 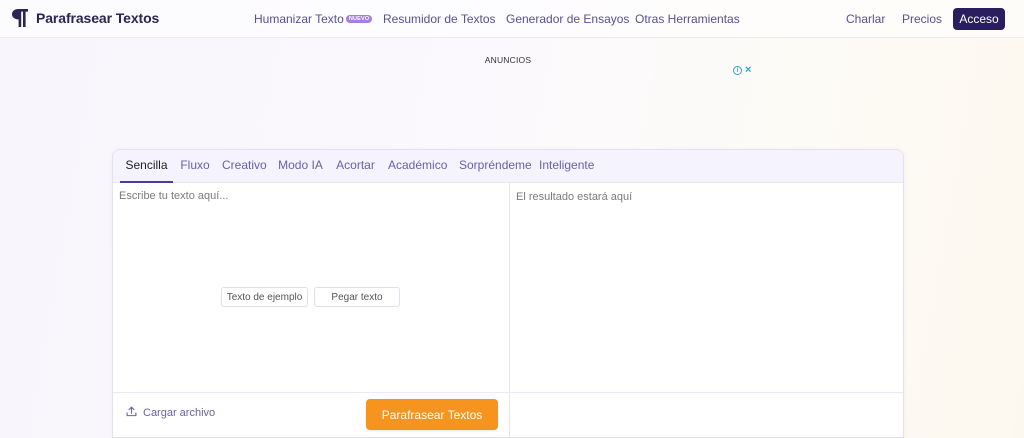 I want to click on nav-link-label: Otras Herramientas, so click(x=687, y=19).